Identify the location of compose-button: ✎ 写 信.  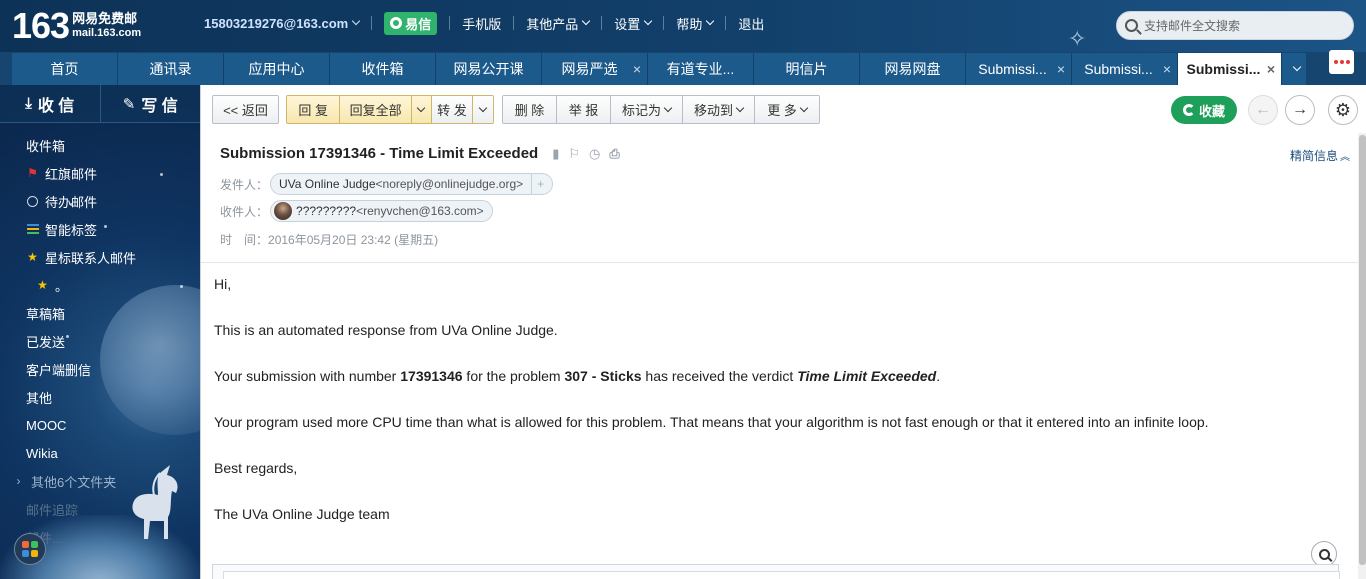
(150, 103).